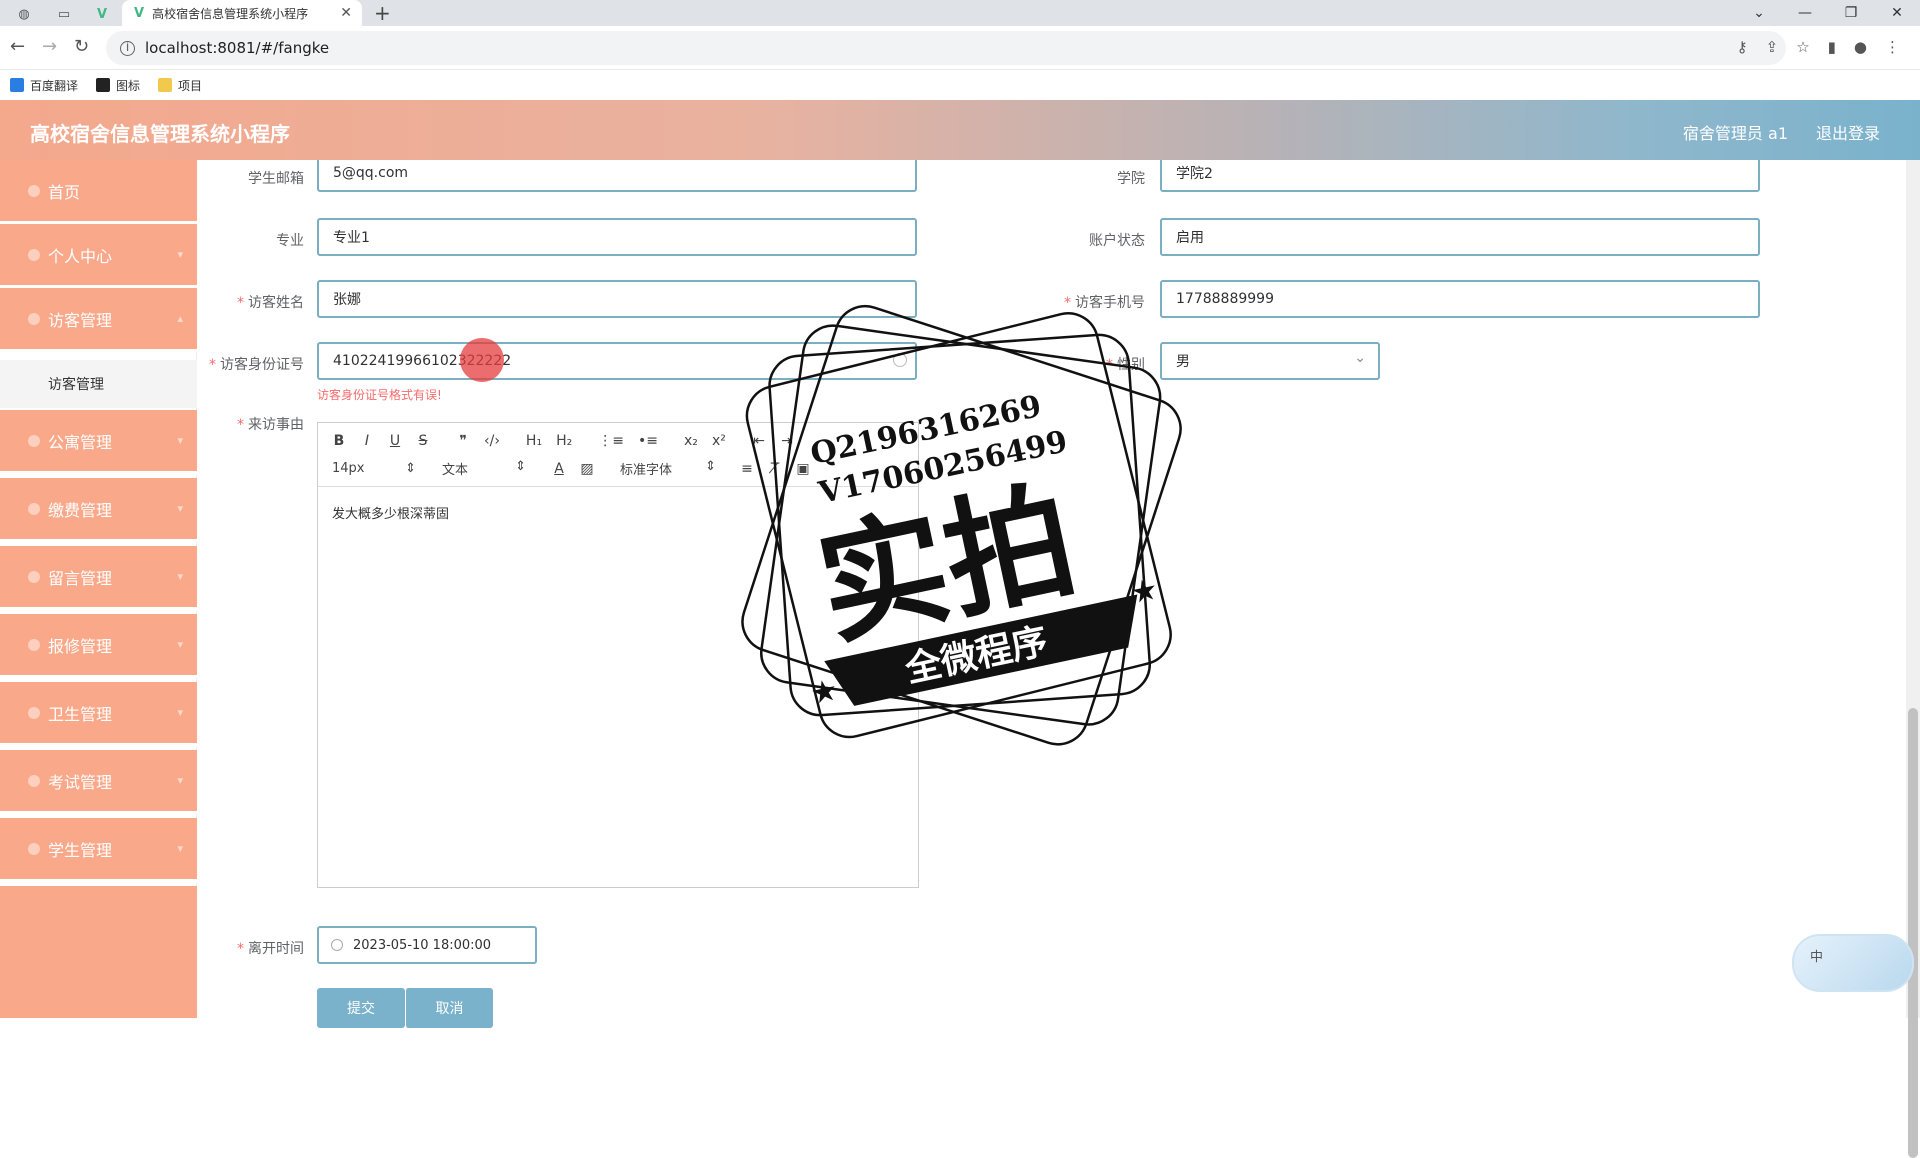 The width and height of the screenshot is (1920, 1158). I want to click on active-tab: V 高校宿舍信息管理系统小程序 ✕, so click(242, 13).